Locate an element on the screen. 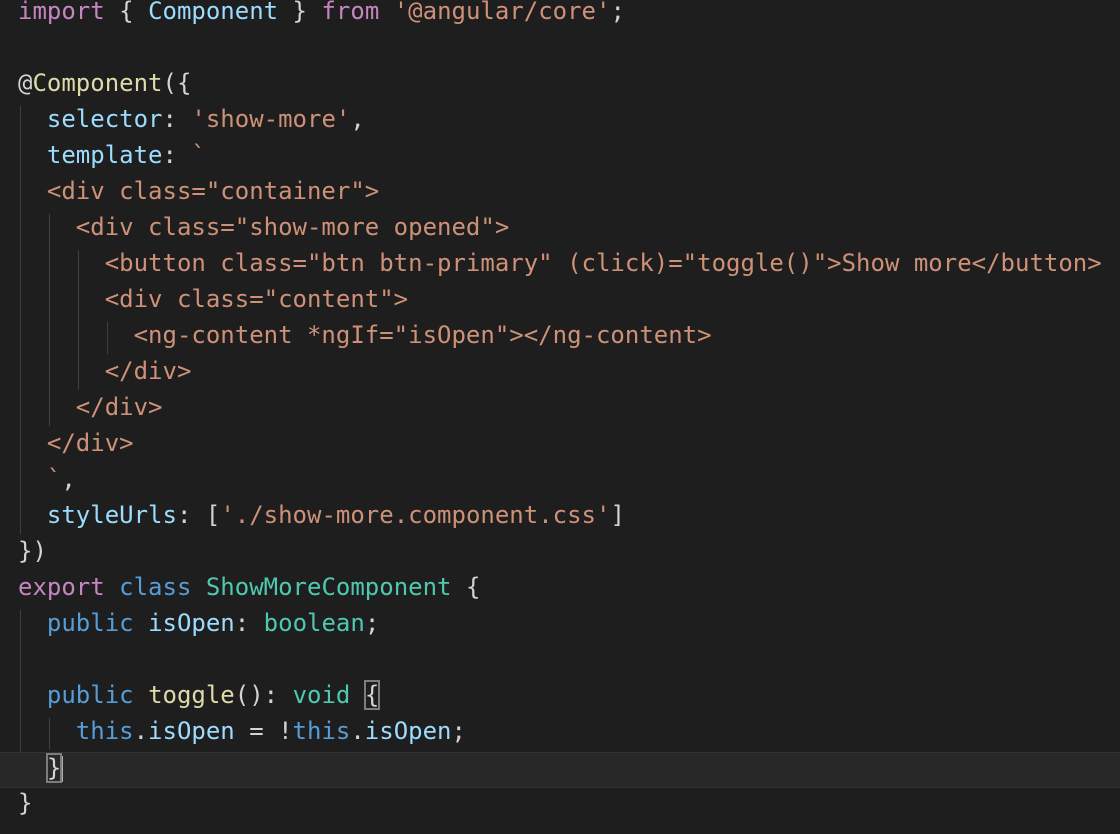  code-token: ShowMoreComponent is located at coordinates (328, 587).